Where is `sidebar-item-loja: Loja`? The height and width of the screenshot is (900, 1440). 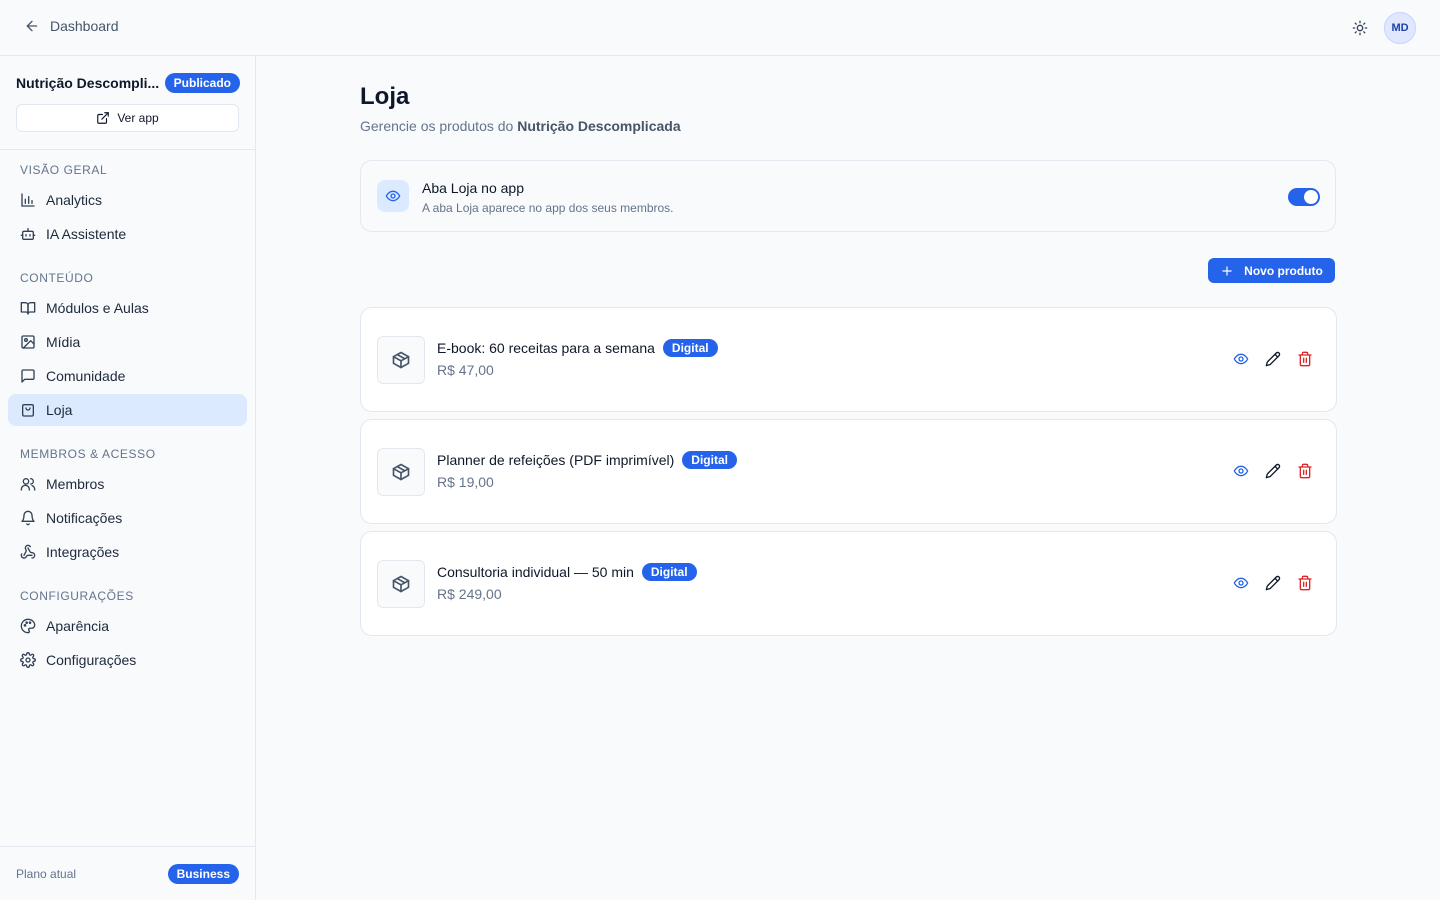
sidebar-item-loja: Loja is located at coordinates (127, 410).